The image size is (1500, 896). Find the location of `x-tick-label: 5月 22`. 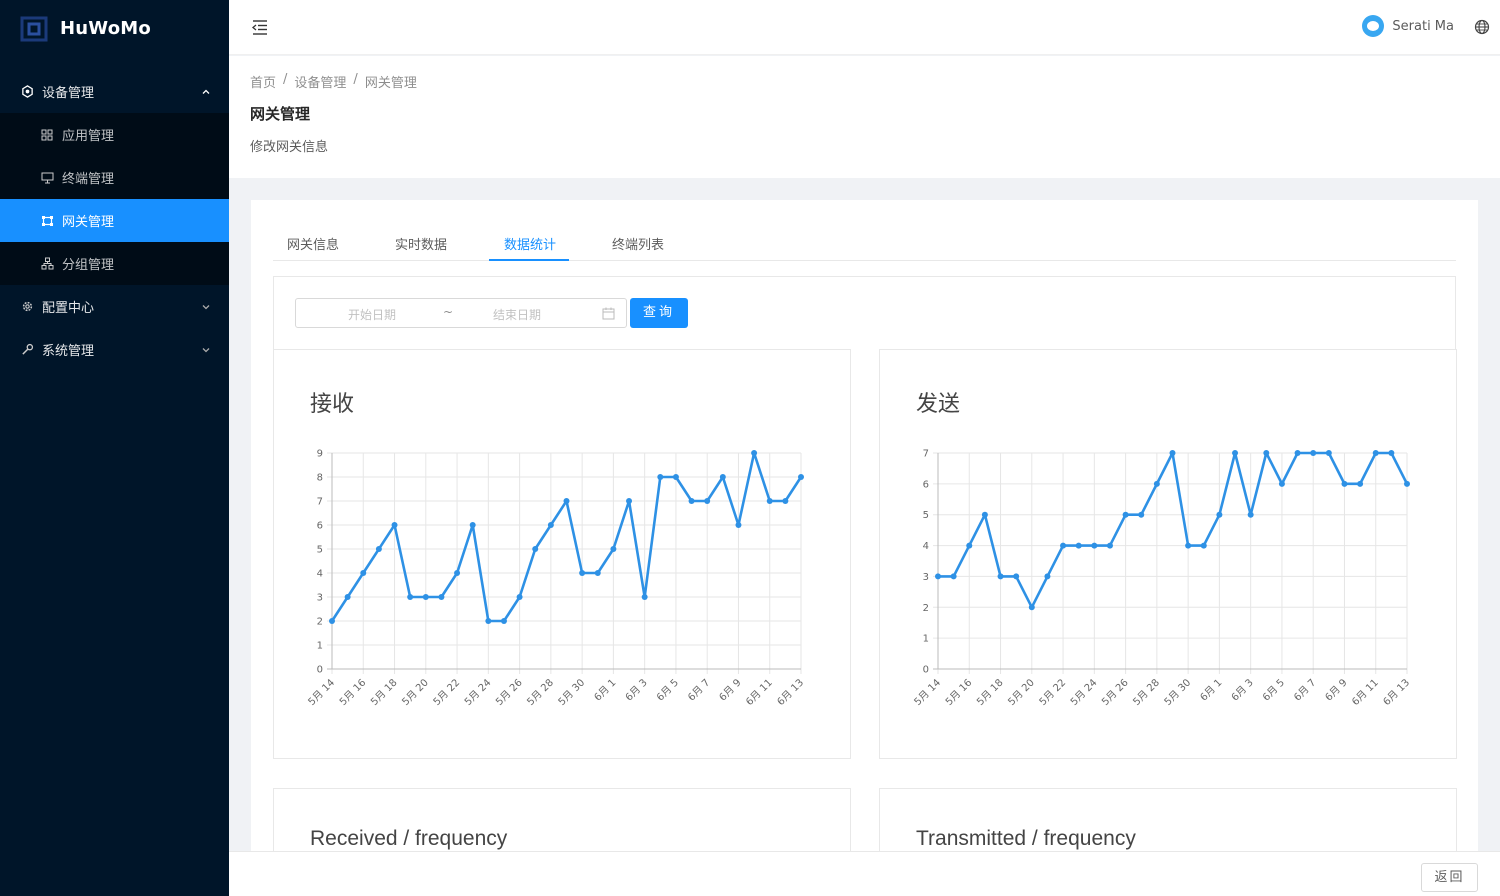

x-tick-label: 5月 22 is located at coordinates (446, 692).